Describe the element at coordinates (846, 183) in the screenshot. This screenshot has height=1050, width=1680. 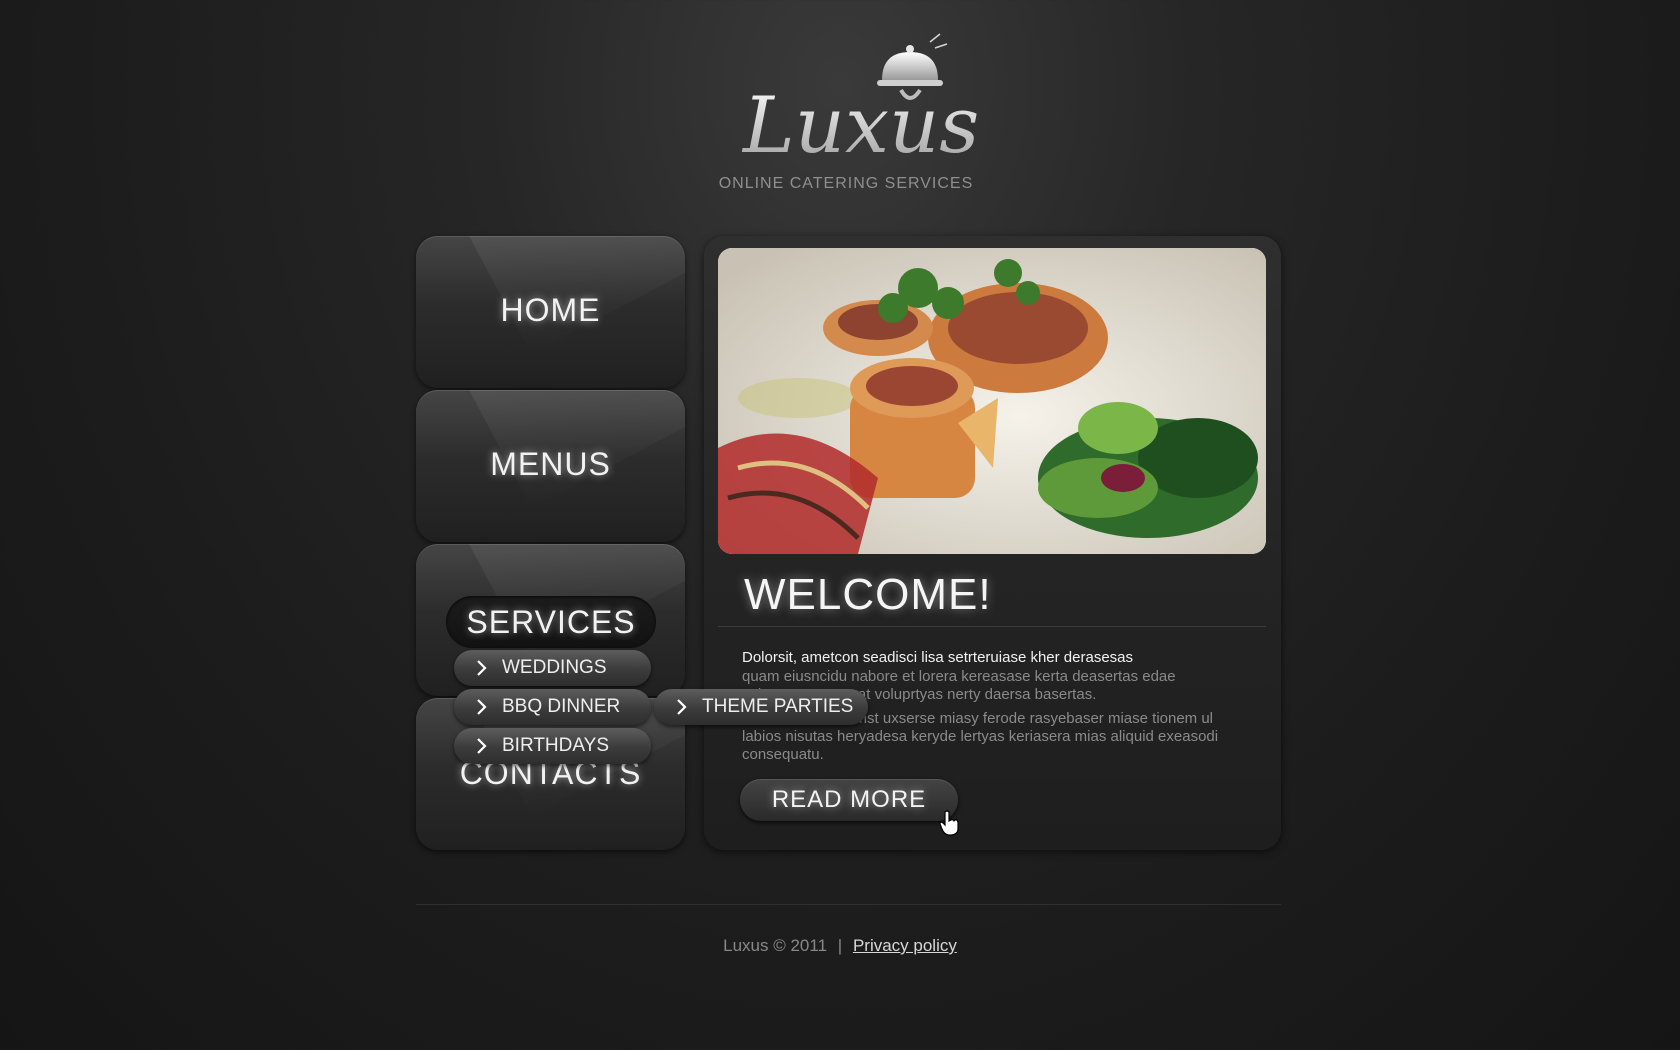
I see `tagline: ONLINE CATERING SERVICES` at that location.